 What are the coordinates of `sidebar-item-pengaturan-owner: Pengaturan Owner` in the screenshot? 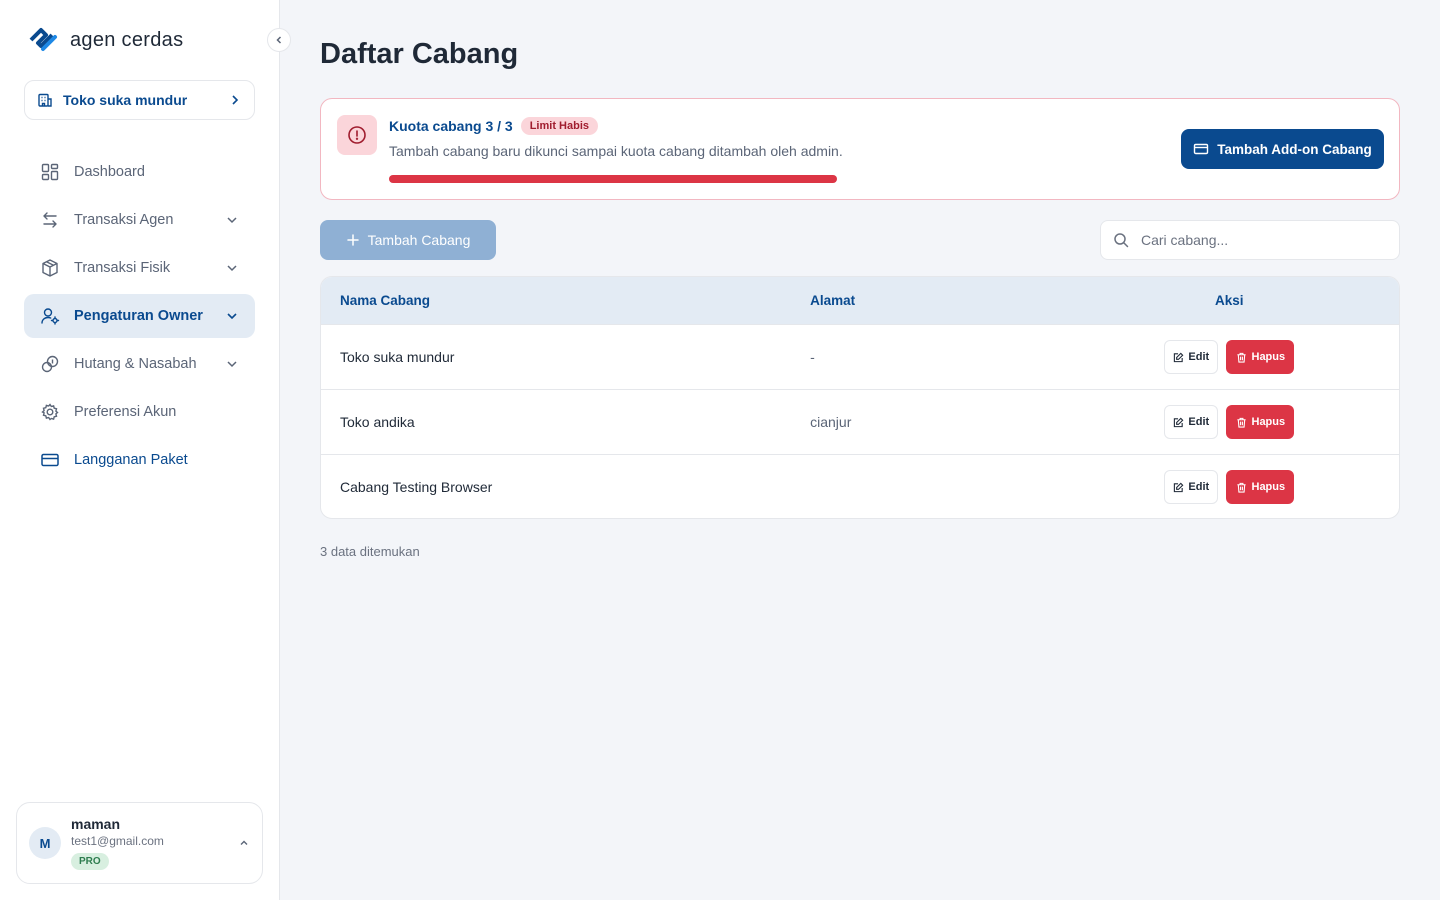 It's located at (139, 316).